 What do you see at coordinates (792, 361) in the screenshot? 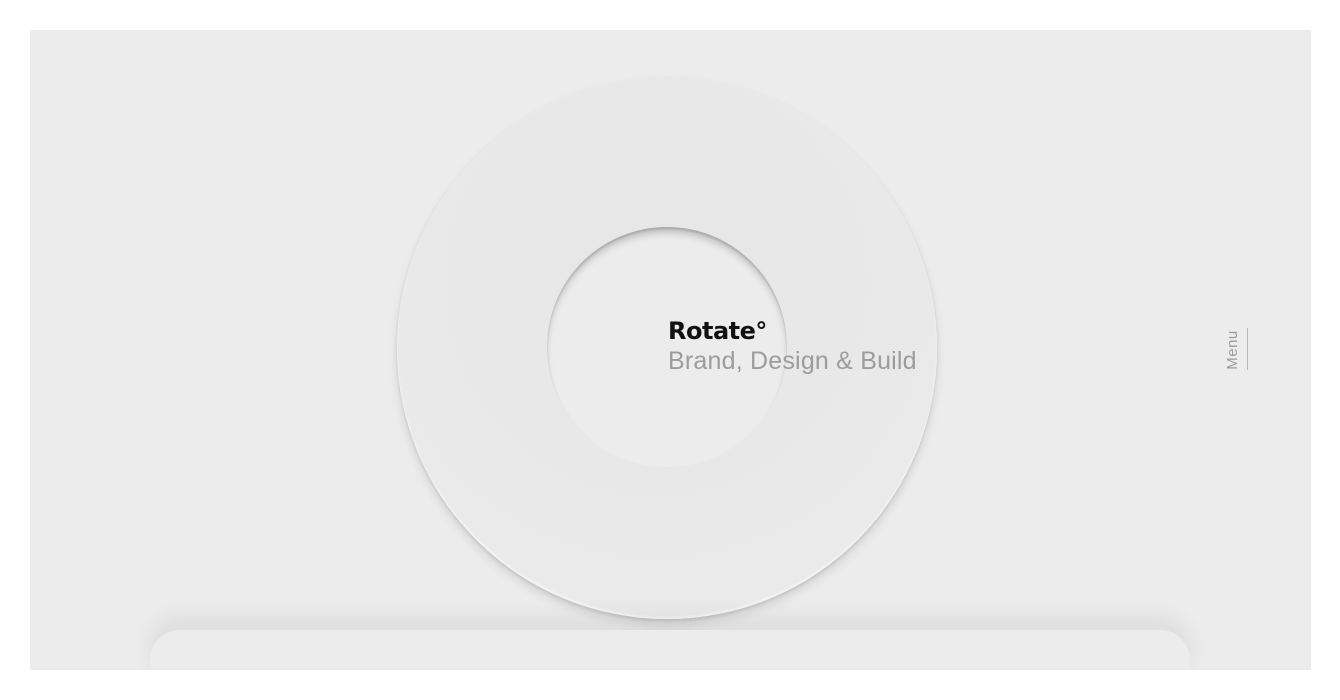
I see `brand-tagline: Brand, Design & Build` at bounding box center [792, 361].